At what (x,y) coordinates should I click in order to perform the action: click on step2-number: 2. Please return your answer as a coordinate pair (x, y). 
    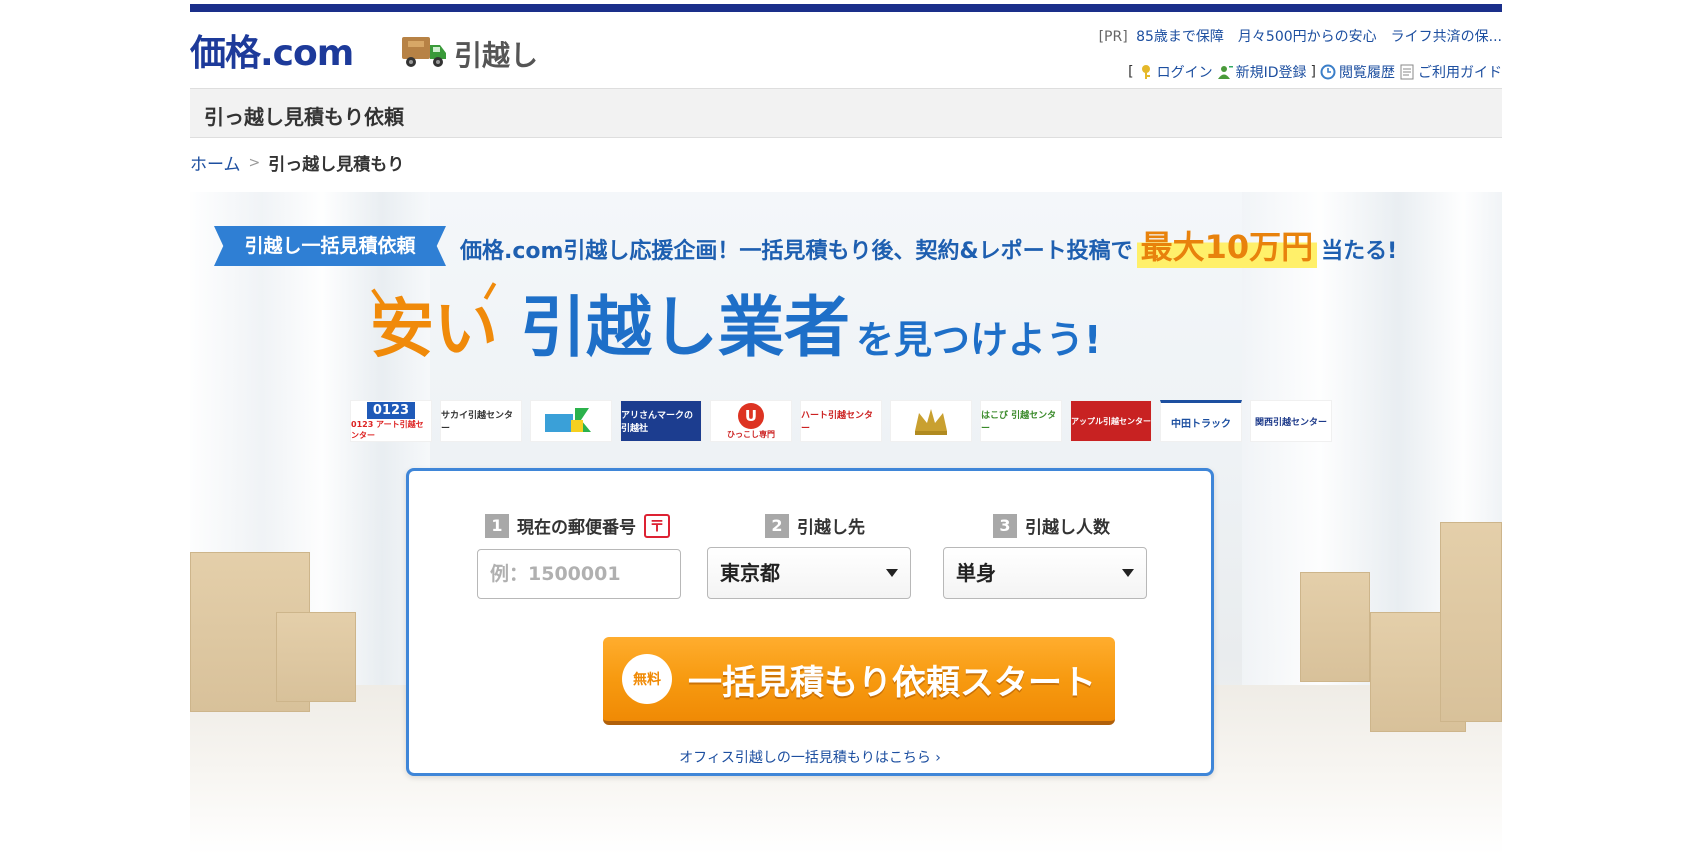
    Looking at the image, I should click on (777, 525).